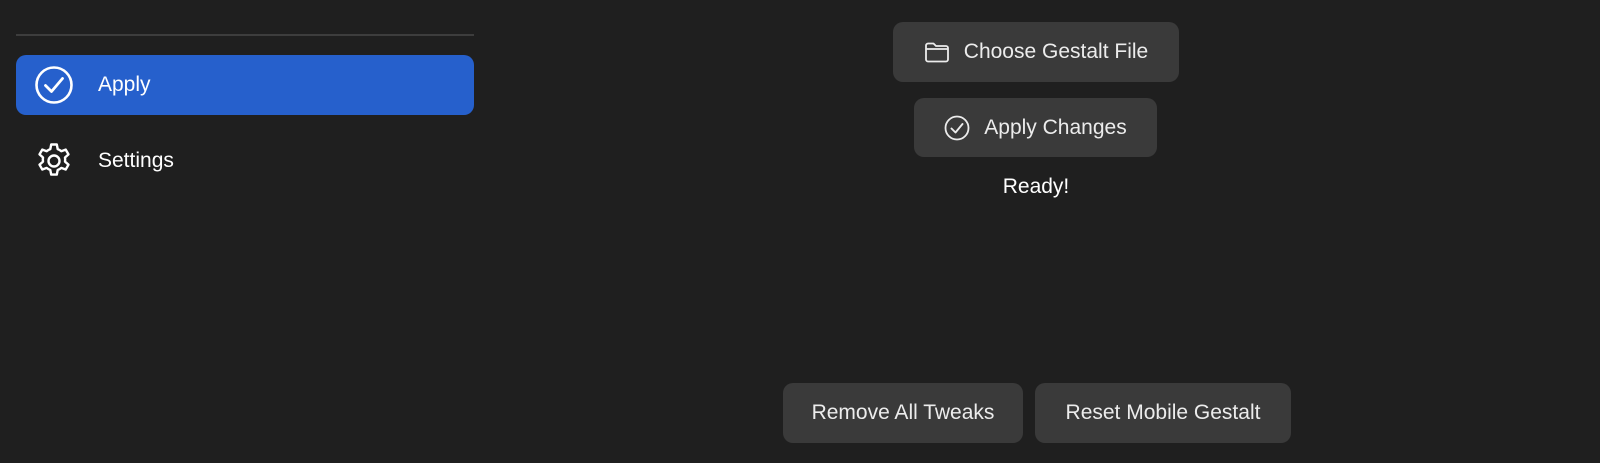 Image resolution: width=1600 pixels, height=463 pixels. What do you see at coordinates (54, 161) in the screenshot?
I see `gear-icon` at bounding box center [54, 161].